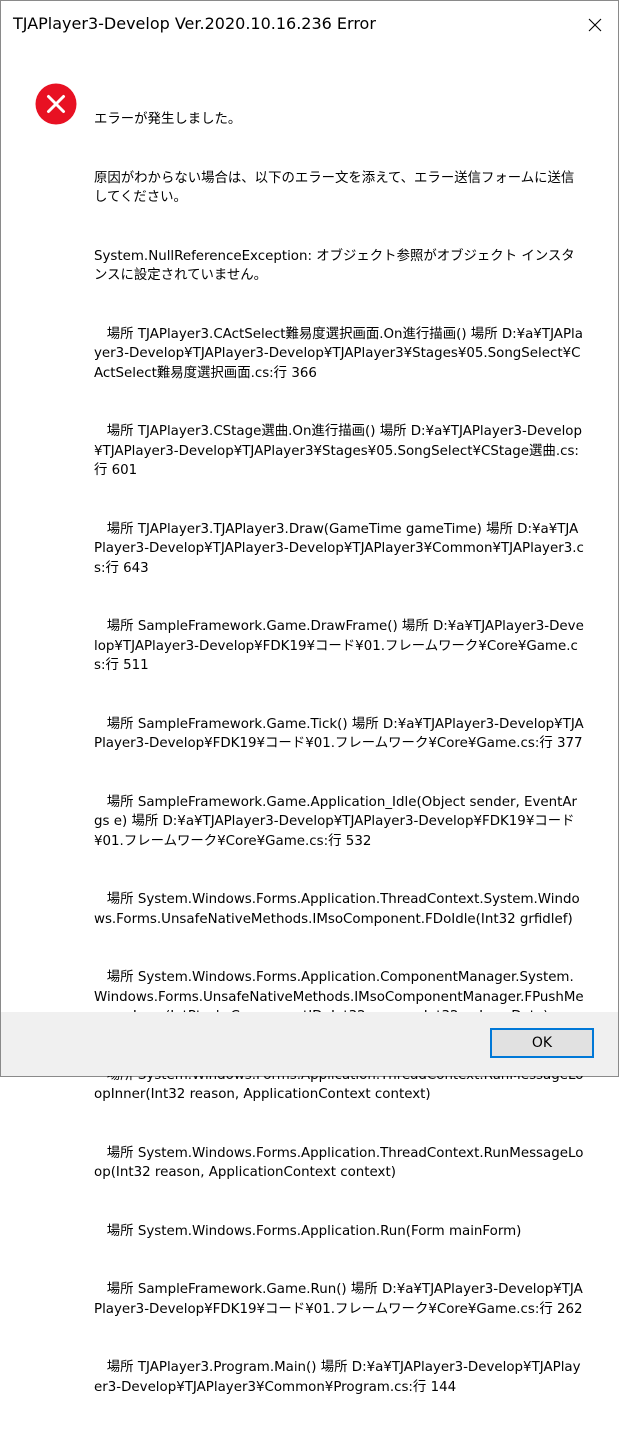 The width and height of the screenshot is (619, 1436). What do you see at coordinates (542, 1043) in the screenshot?
I see `ok-button: OK` at bounding box center [542, 1043].